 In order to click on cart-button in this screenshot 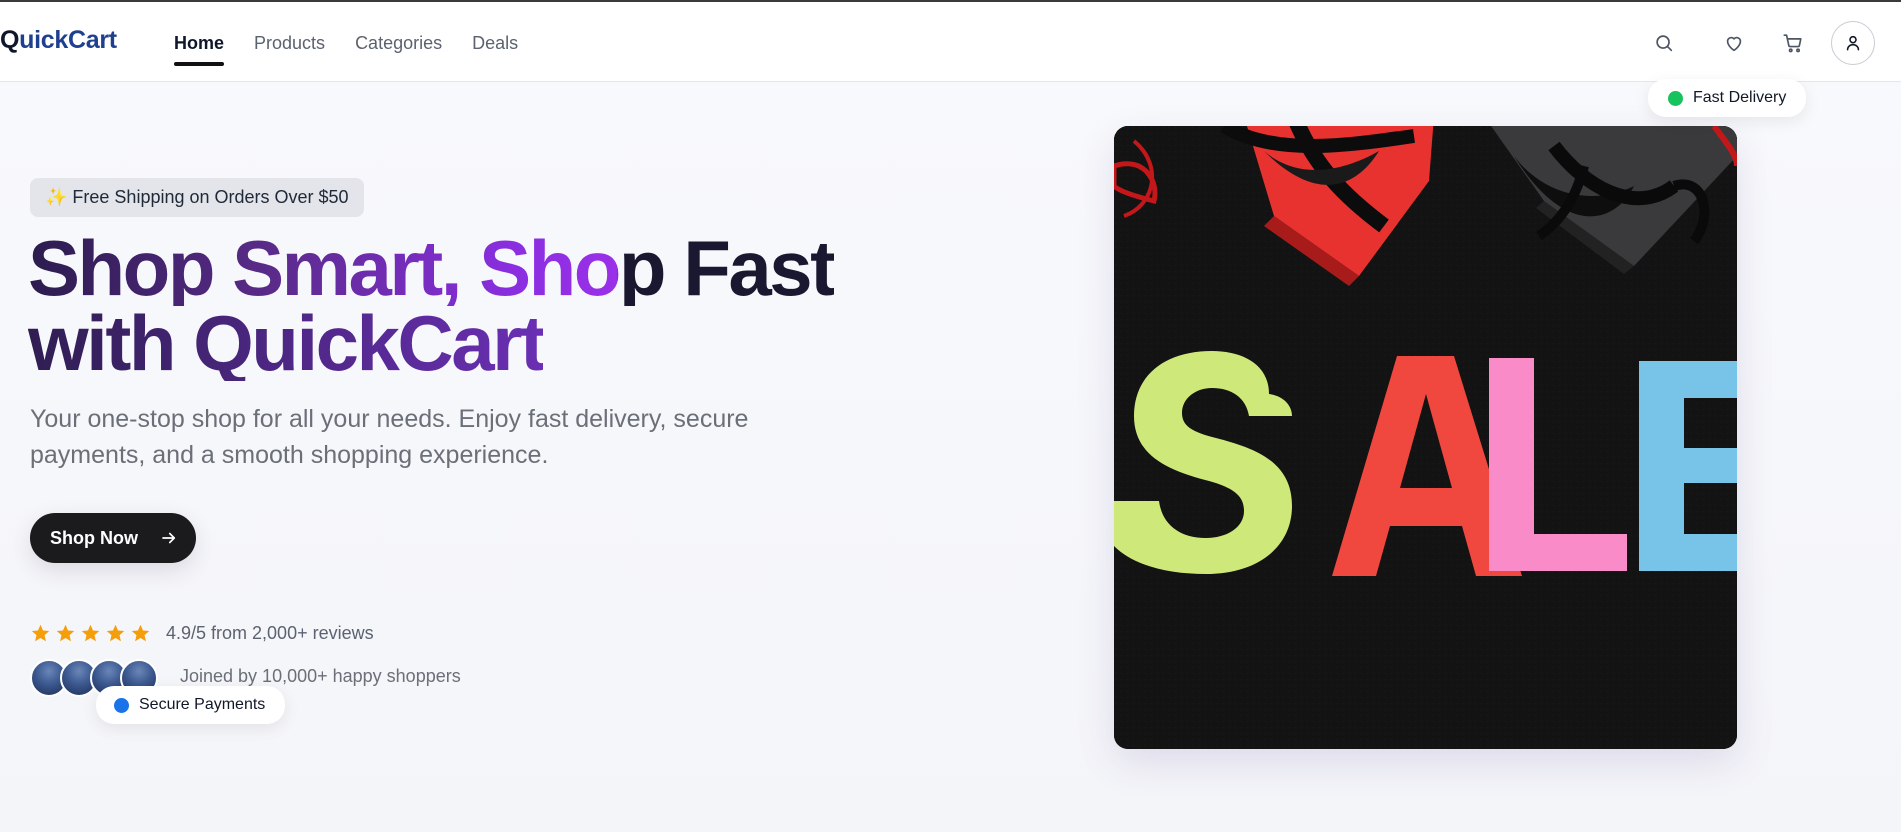, I will do `click(1793, 43)`.